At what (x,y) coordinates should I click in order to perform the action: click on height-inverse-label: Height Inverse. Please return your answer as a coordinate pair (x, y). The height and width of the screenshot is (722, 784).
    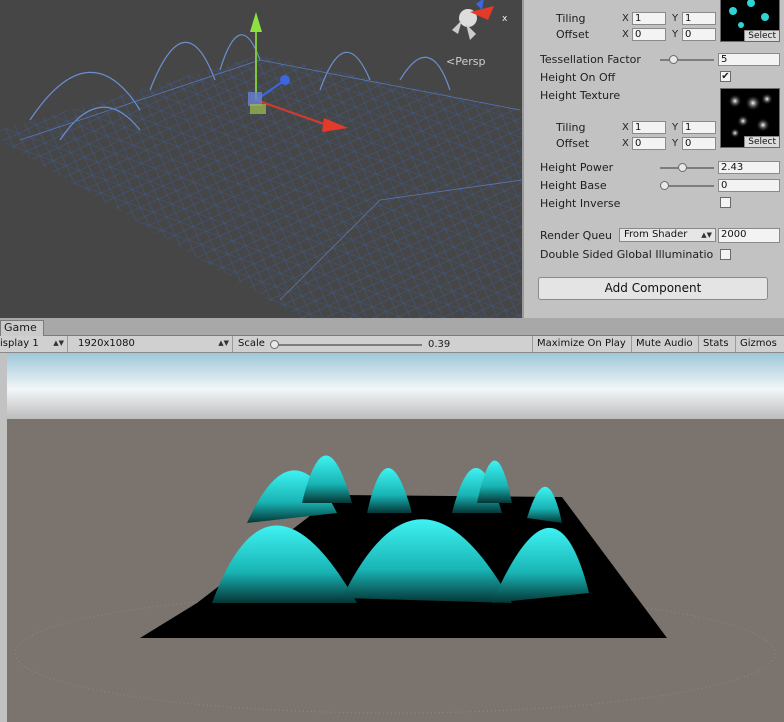
    Looking at the image, I should click on (580, 203).